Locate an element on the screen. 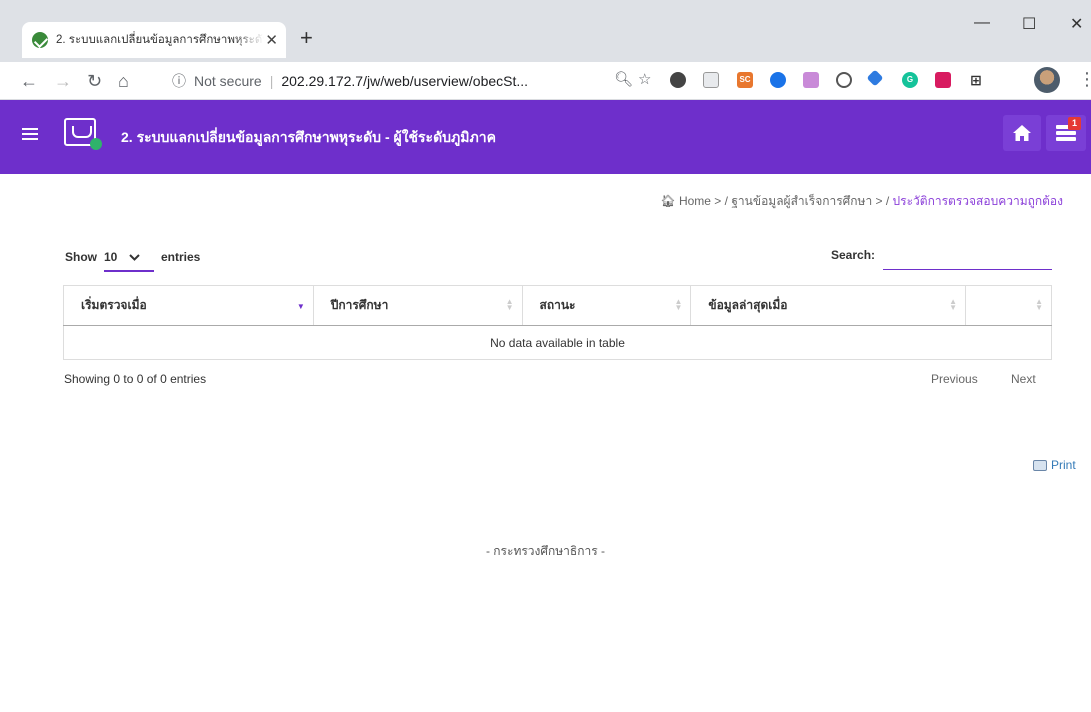  breadcrumb-current: ประวัติการตรวจสอบความถูกต้อง is located at coordinates (977, 201).